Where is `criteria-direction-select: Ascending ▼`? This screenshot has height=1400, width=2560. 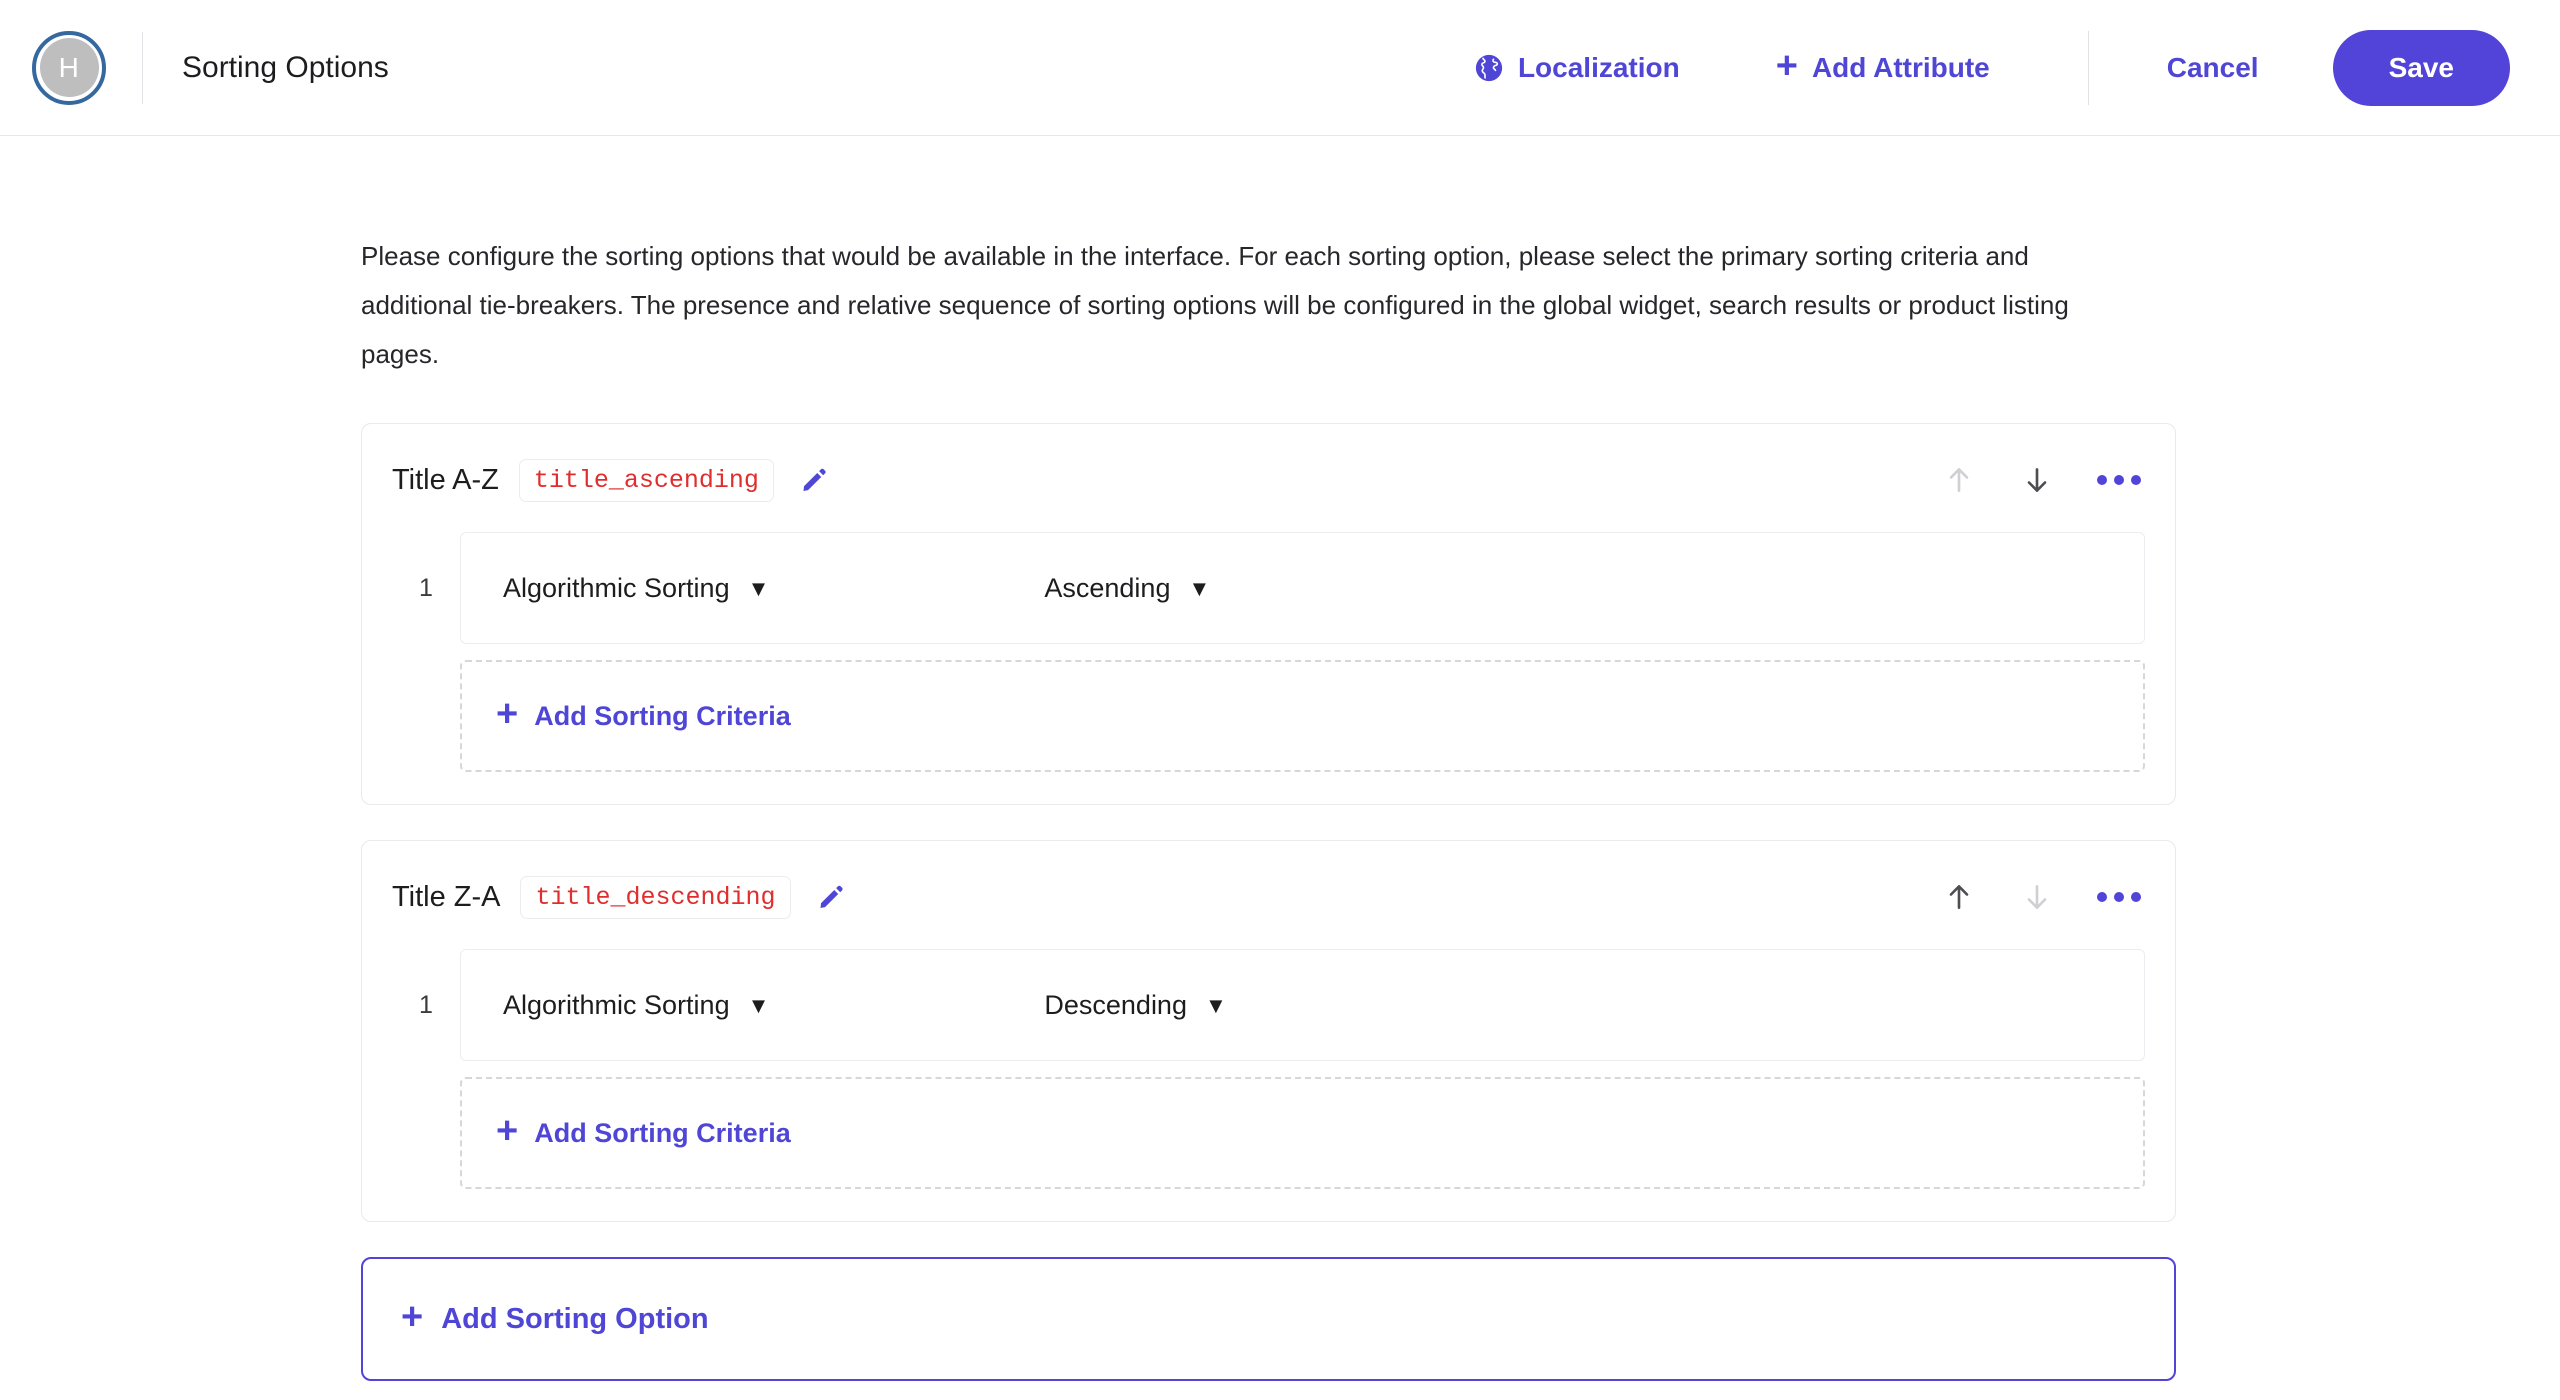
criteria-direction-select: Ascending ▼ is located at coordinates (1127, 588).